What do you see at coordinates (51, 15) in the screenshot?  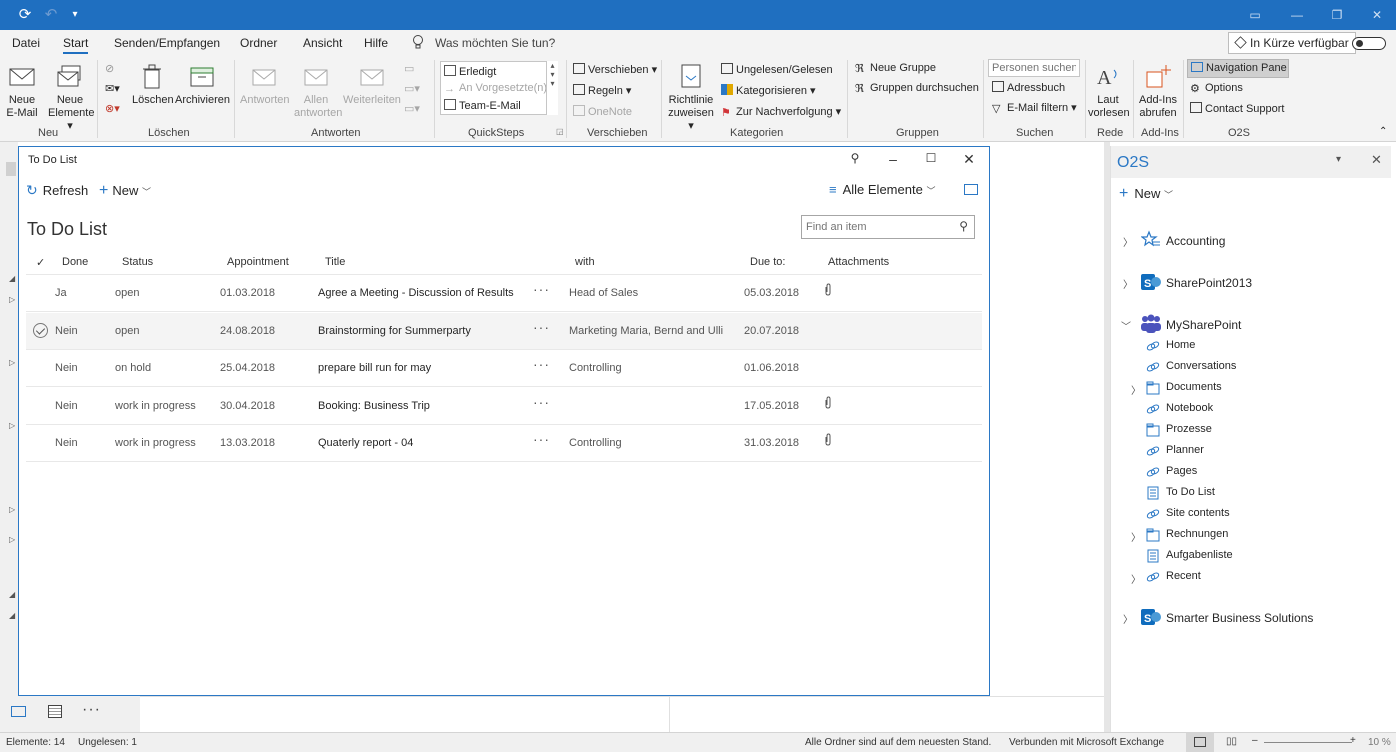 I see `undo-icon: ↶` at bounding box center [51, 15].